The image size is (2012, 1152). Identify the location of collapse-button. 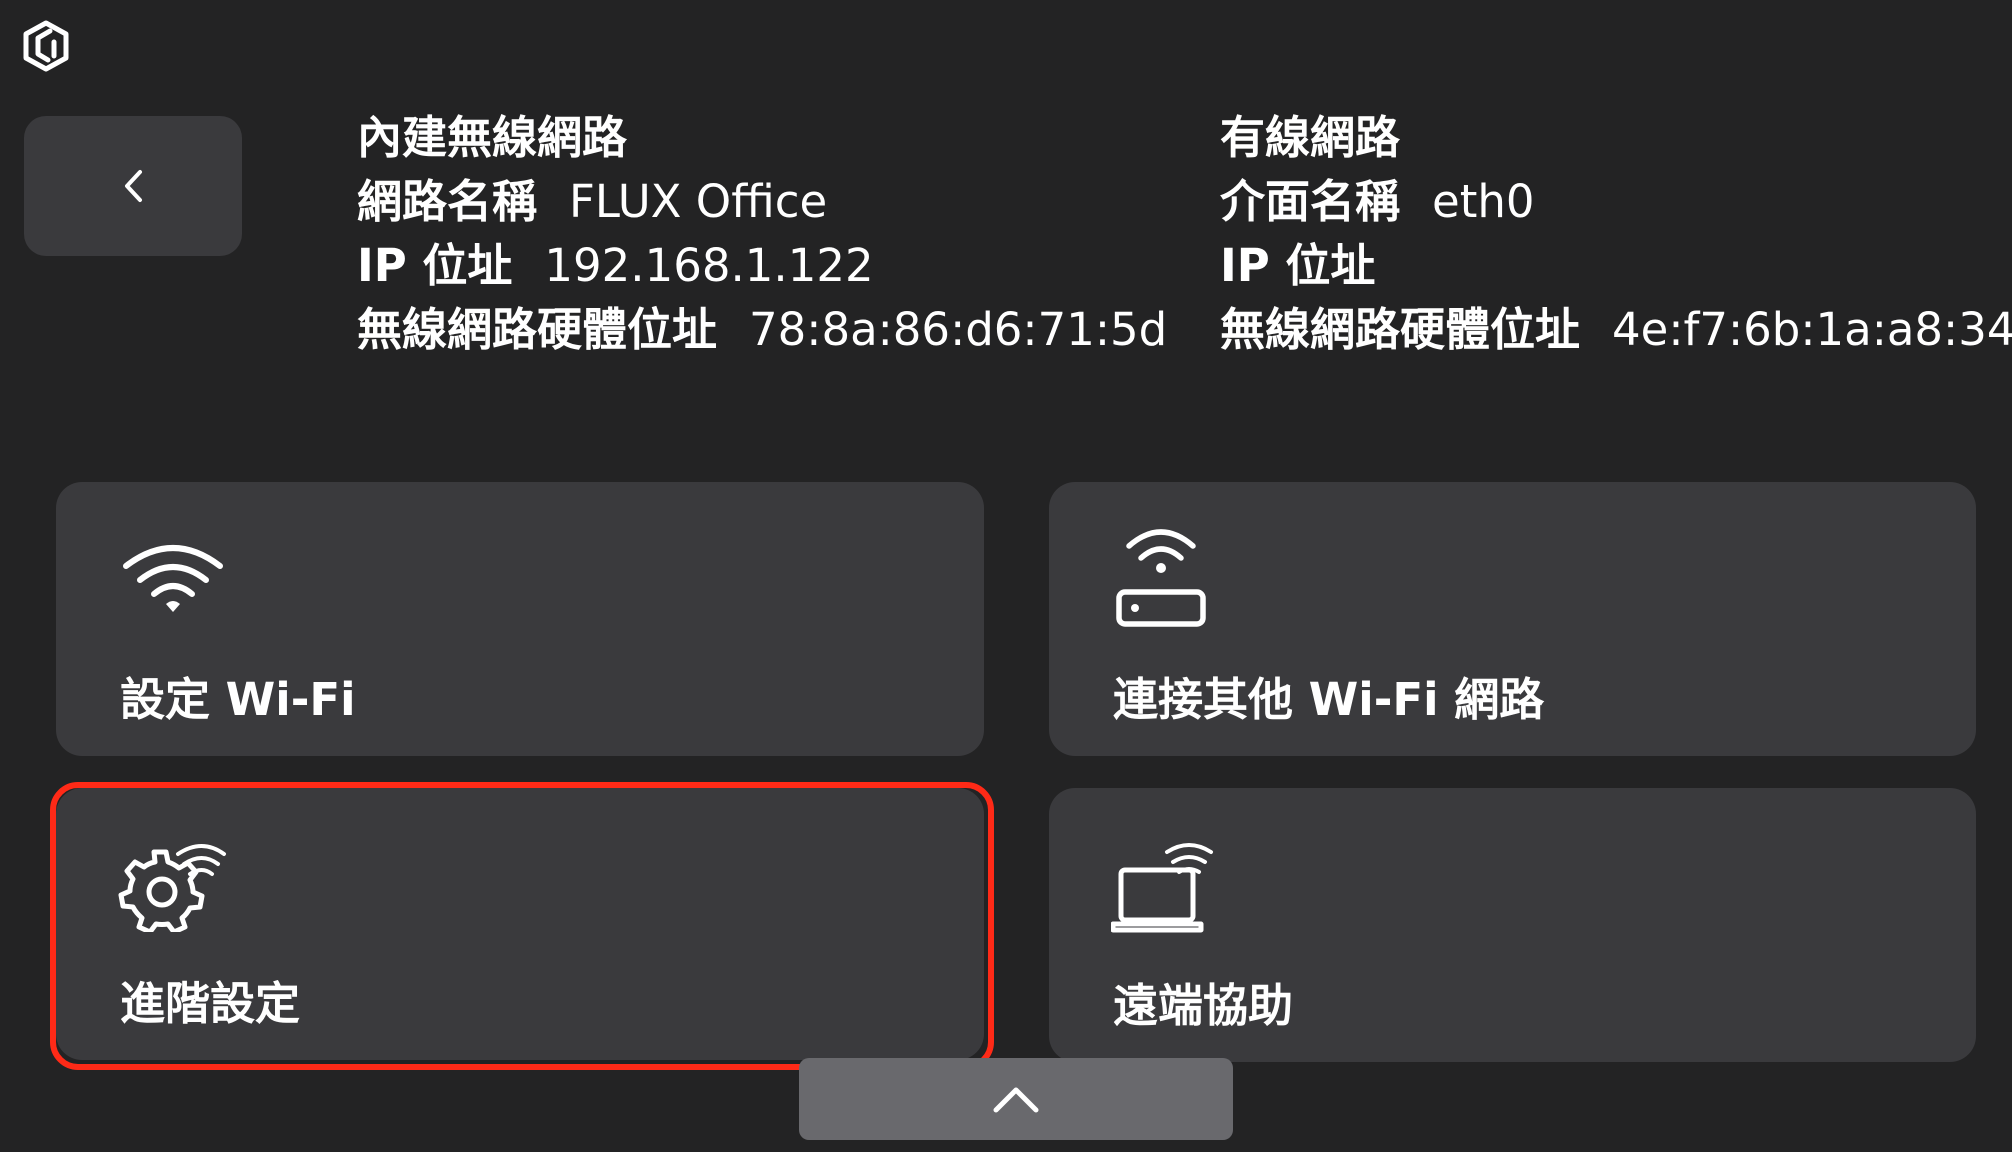
(1016, 1099).